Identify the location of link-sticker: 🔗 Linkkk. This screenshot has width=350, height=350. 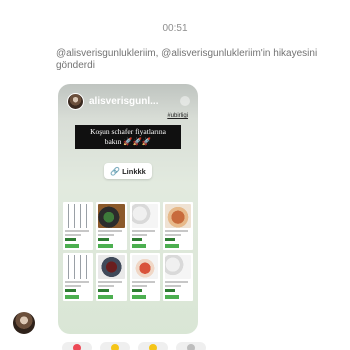
(128, 171).